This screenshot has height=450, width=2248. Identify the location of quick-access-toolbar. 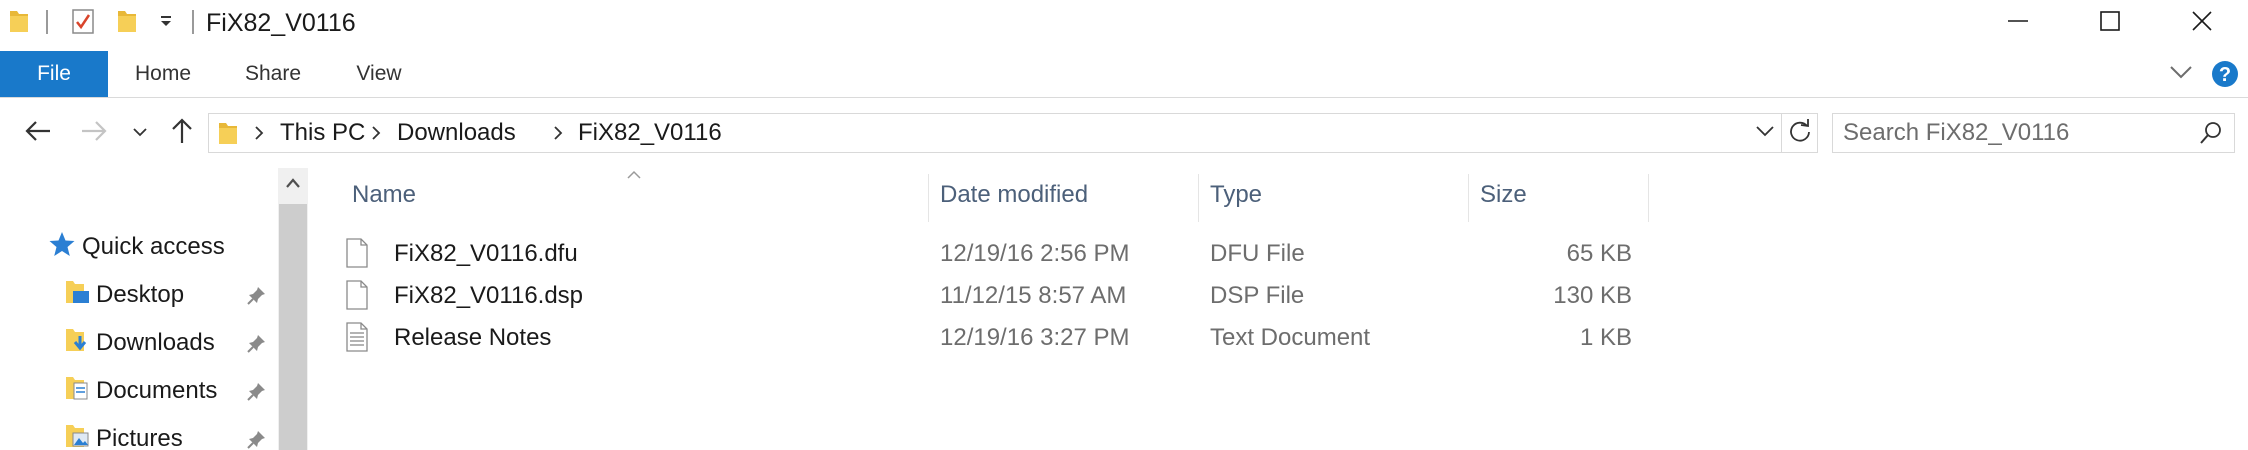
(19, 23).